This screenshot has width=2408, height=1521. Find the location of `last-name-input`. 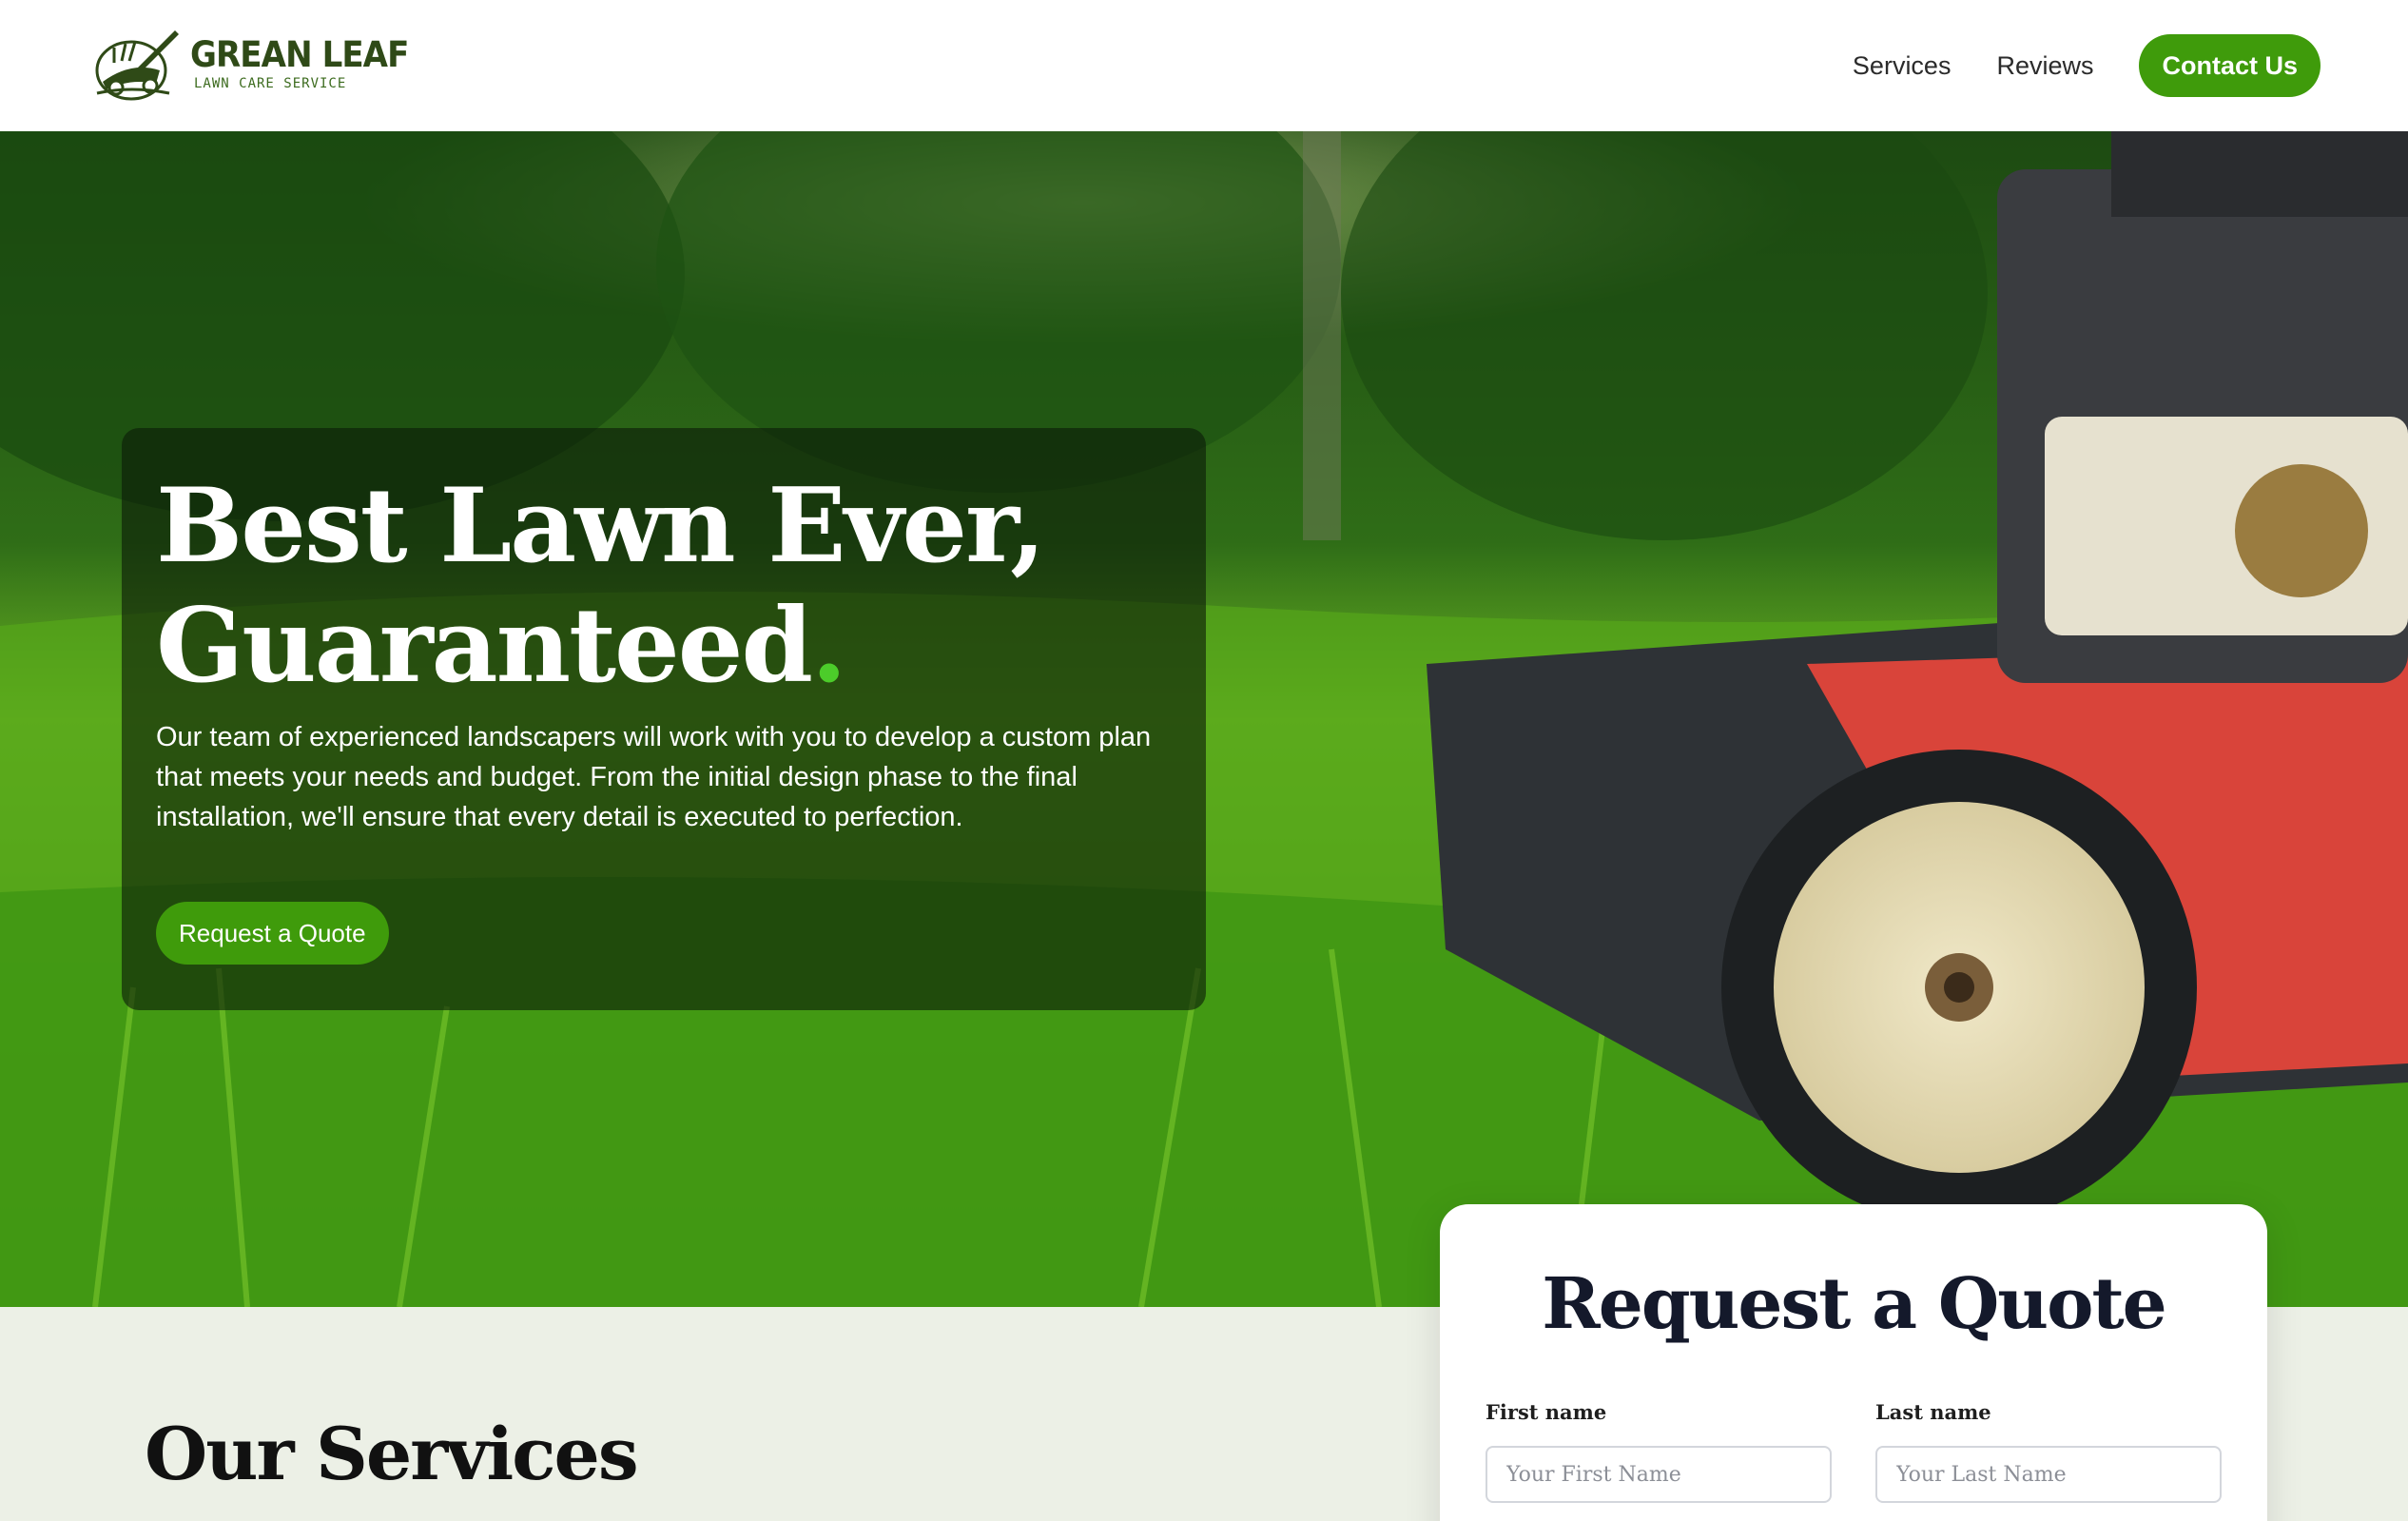

last-name-input is located at coordinates (2049, 1474).